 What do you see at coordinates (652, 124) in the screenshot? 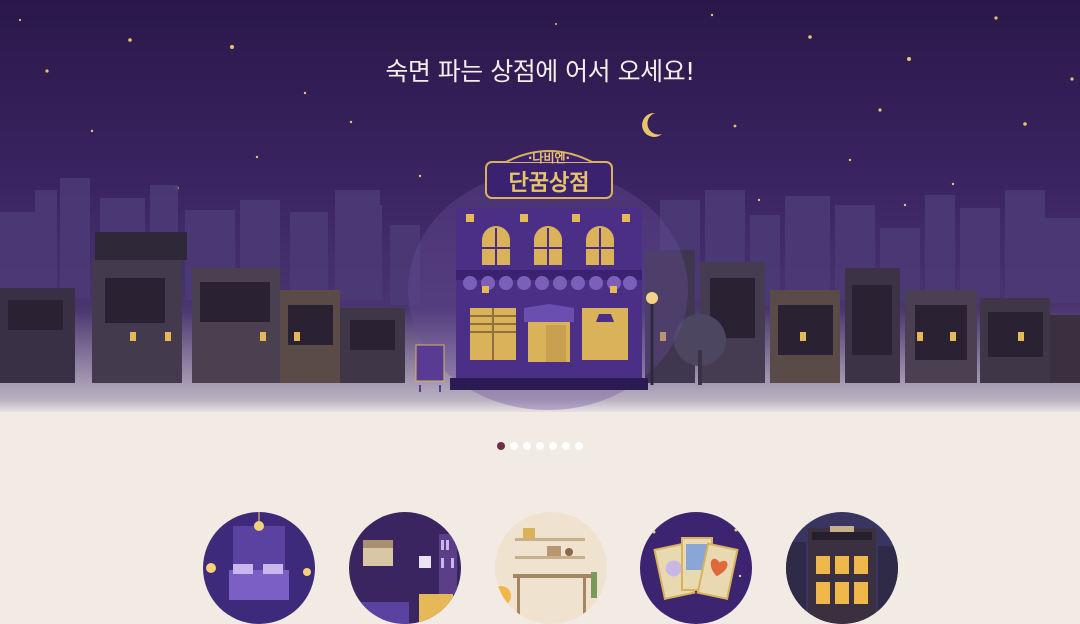
I see `moon-icon` at bounding box center [652, 124].